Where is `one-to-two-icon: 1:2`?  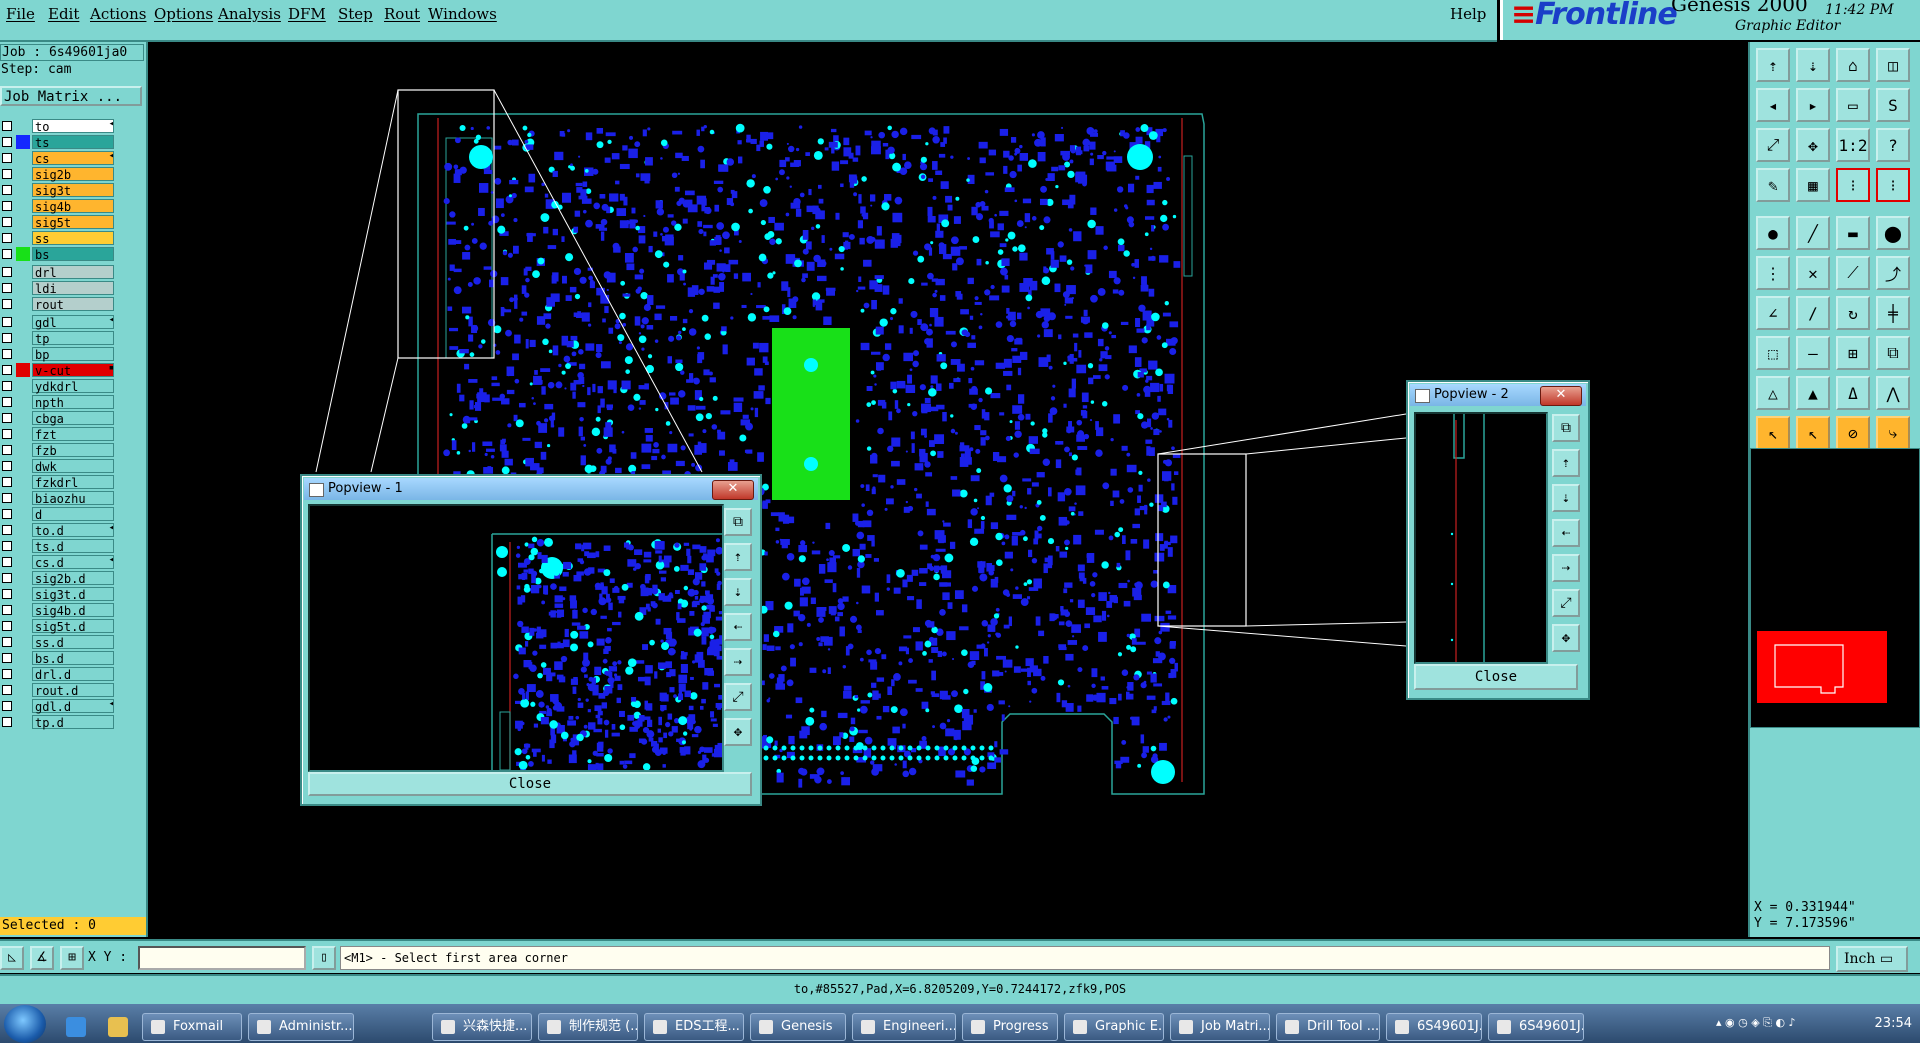 one-to-two-icon: 1:2 is located at coordinates (1853, 145).